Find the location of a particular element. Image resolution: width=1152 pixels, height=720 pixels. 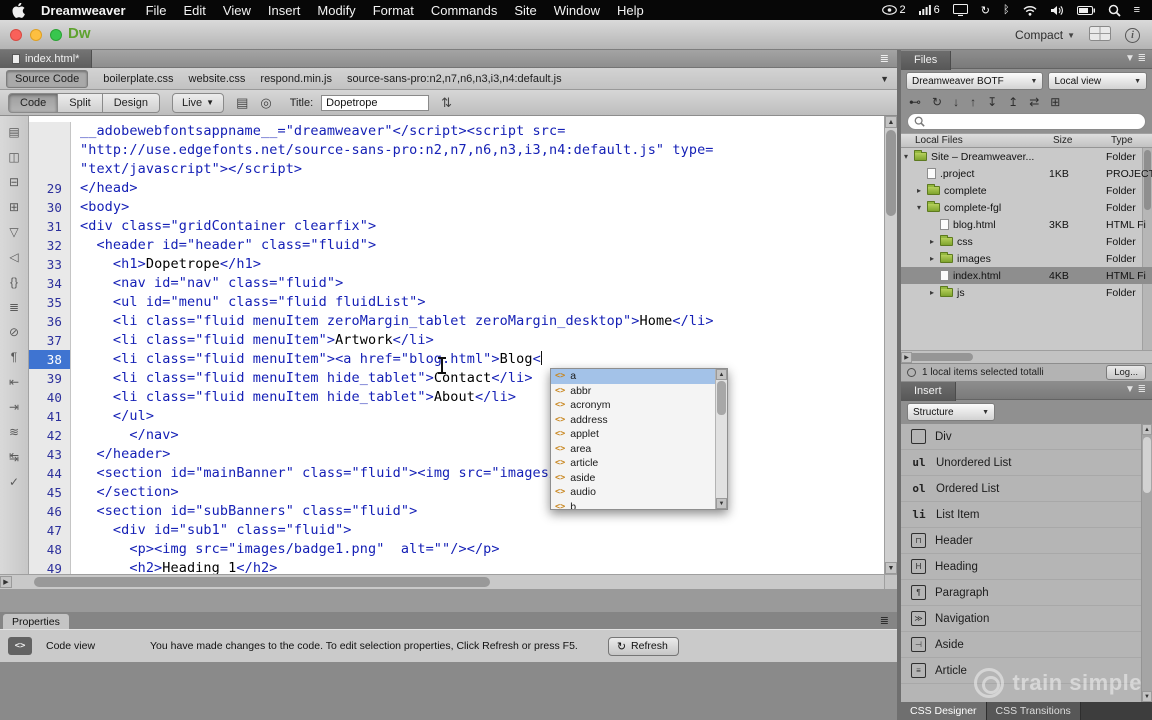

hint-item: <> address is located at coordinates (633, 420).